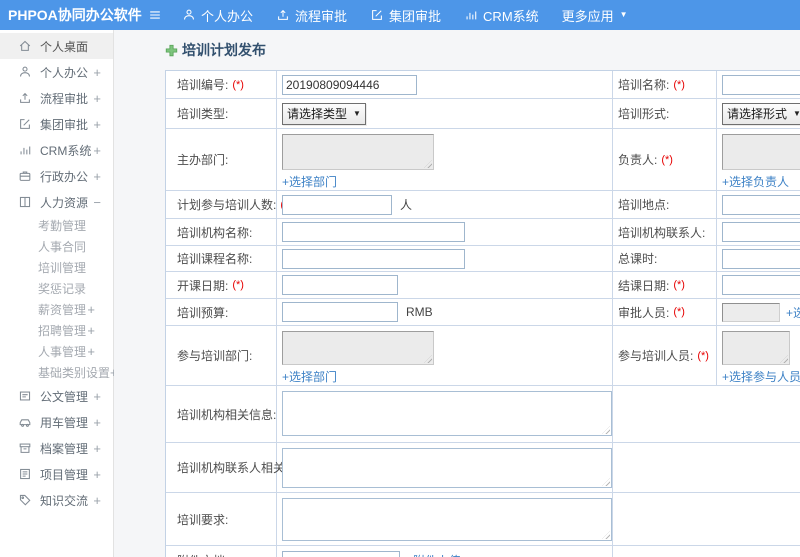 The width and height of the screenshot is (800, 557). What do you see at coordinates (761, 232) in the screenshot?
I see `org-contact-input` at bounding box center [761, 232].